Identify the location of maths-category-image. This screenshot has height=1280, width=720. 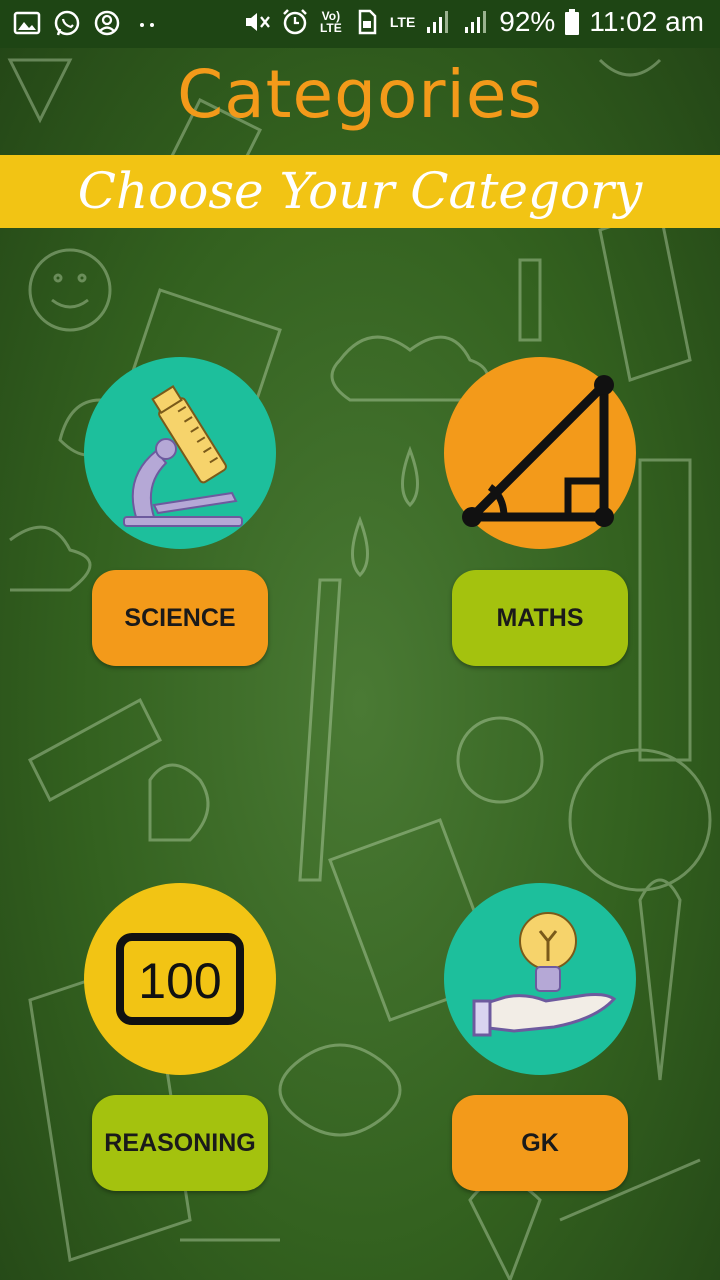
(540, 453).